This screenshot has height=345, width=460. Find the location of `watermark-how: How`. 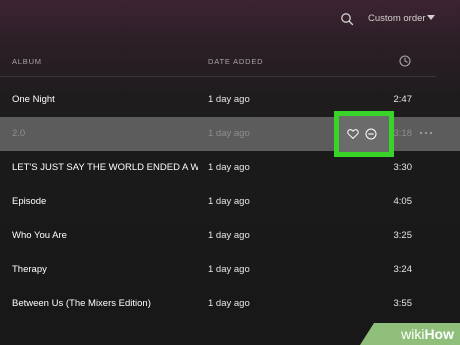

watermark-how: How is located at coordinates (439, 334).